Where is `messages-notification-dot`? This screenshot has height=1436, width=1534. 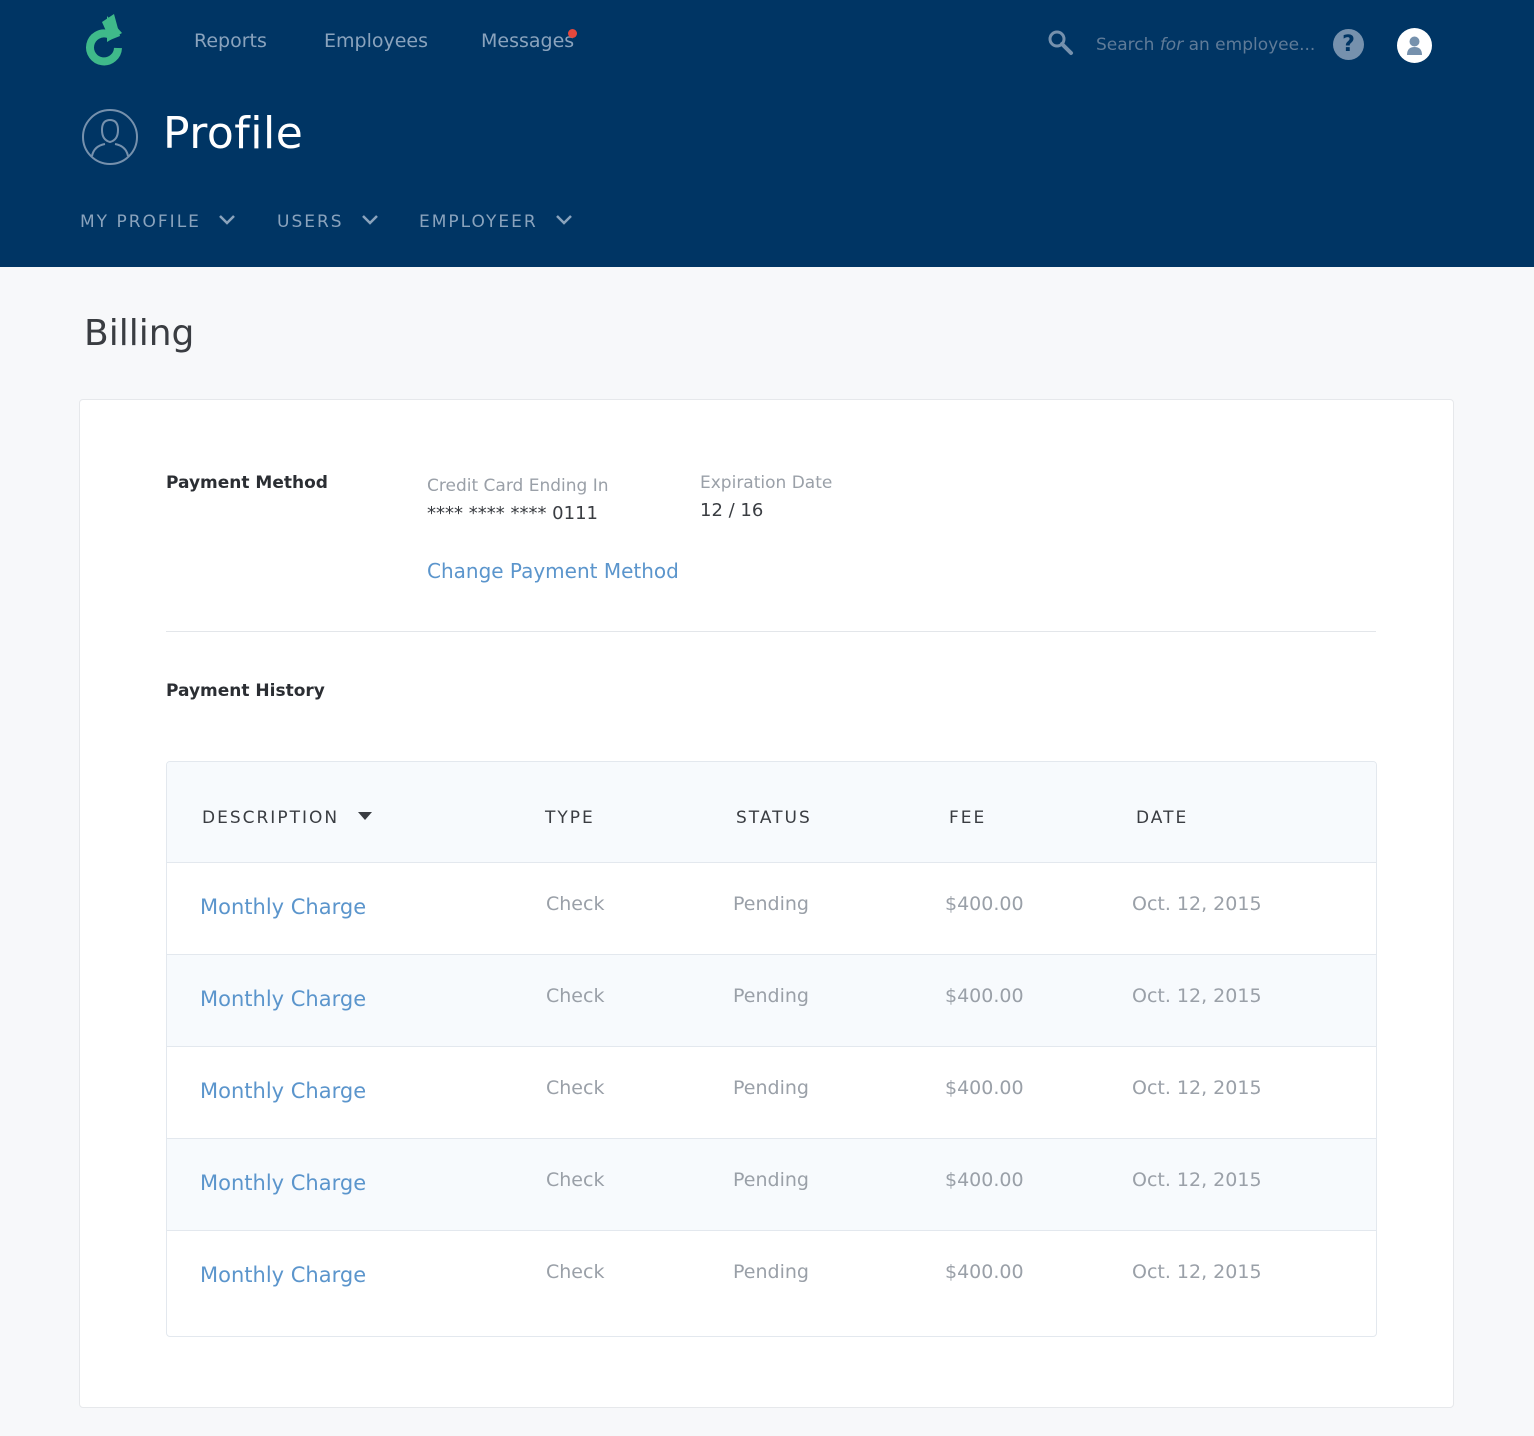 messages-notification-dot is located at coordinates (572, 33).